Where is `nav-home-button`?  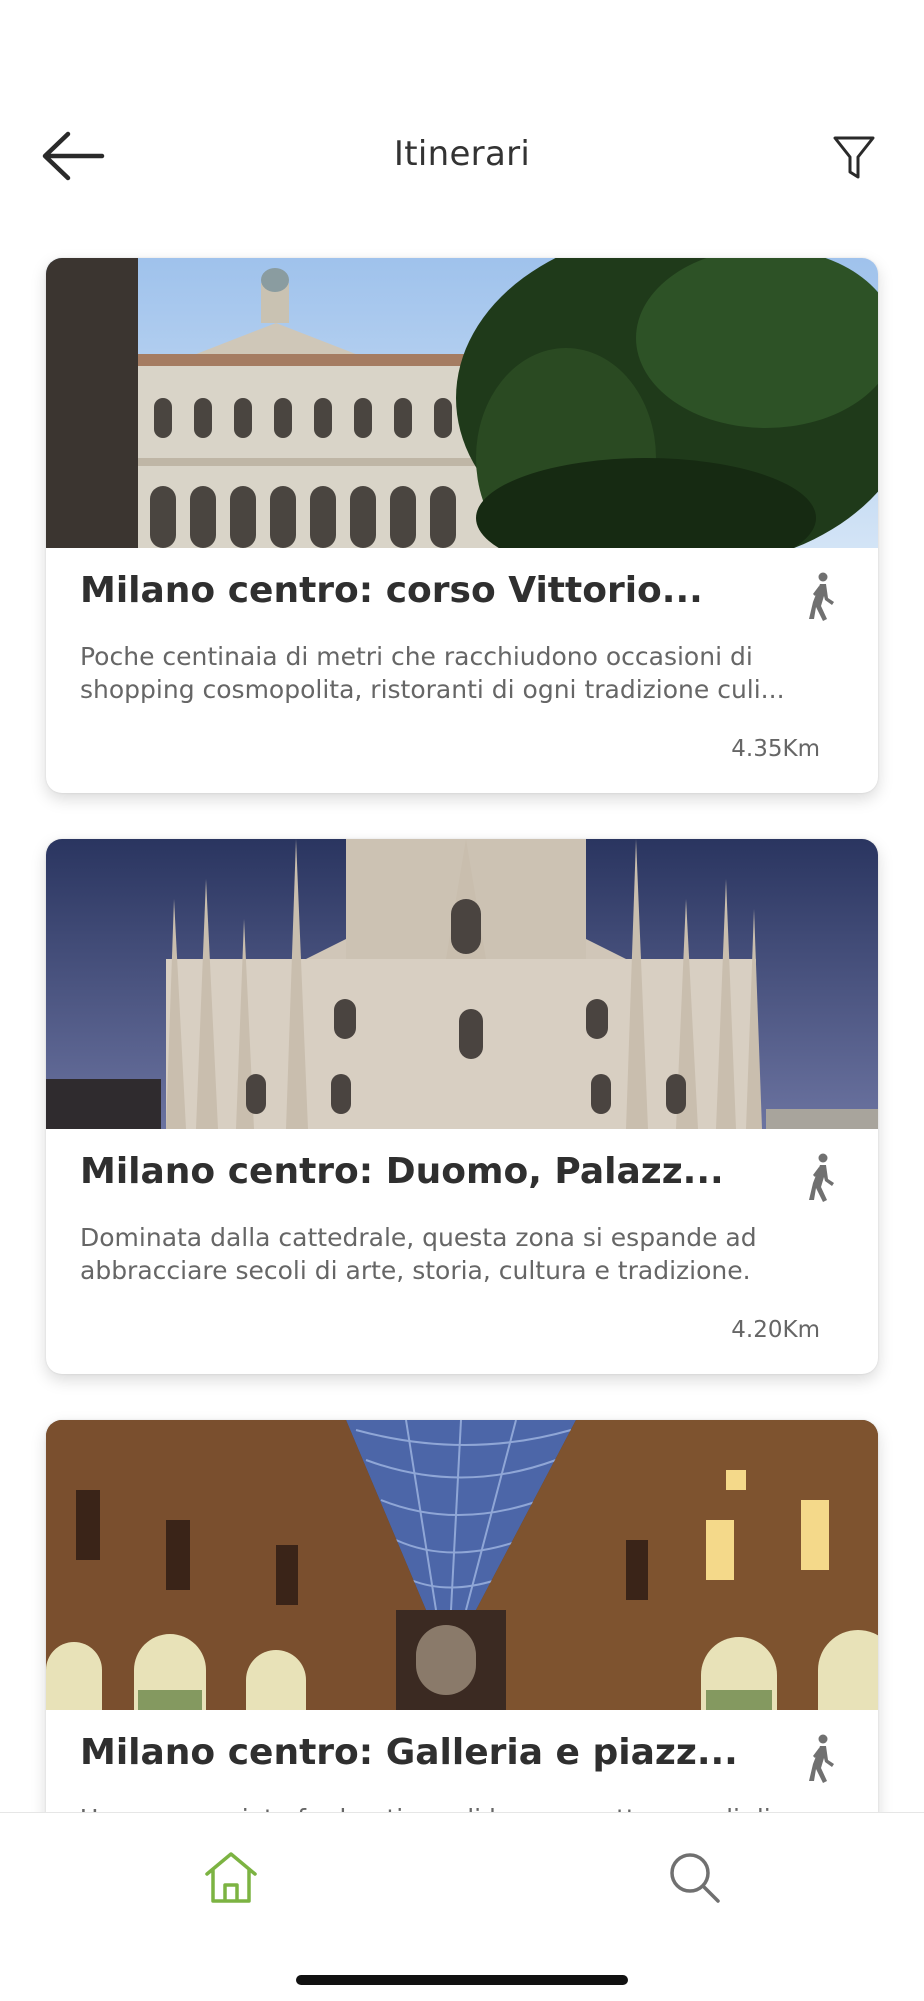
nav-home-button is located at coordinates (231, 1878).